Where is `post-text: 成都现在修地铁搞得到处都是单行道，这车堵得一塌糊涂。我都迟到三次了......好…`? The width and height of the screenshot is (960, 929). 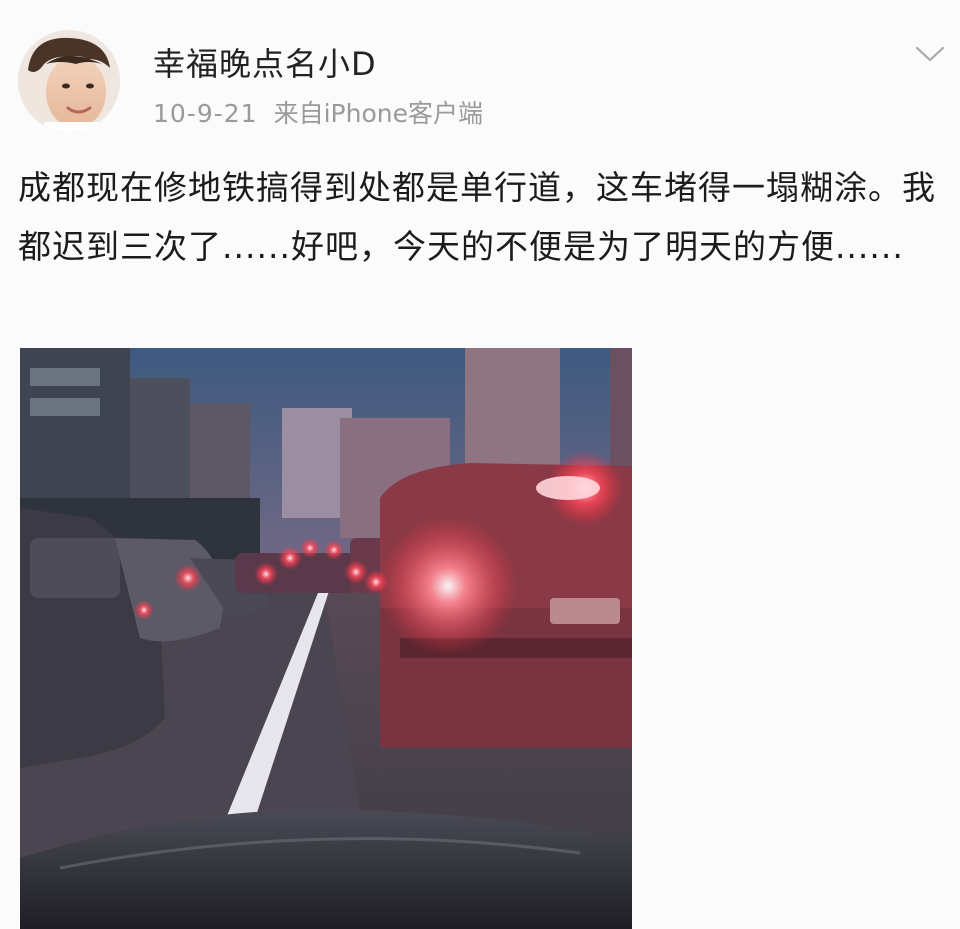 post-text: 成都现在修地铁搞得到处都是单行道，这车堵得一塌糊涂。我都迟到三次了......好… is located at coordinates (477, 217).